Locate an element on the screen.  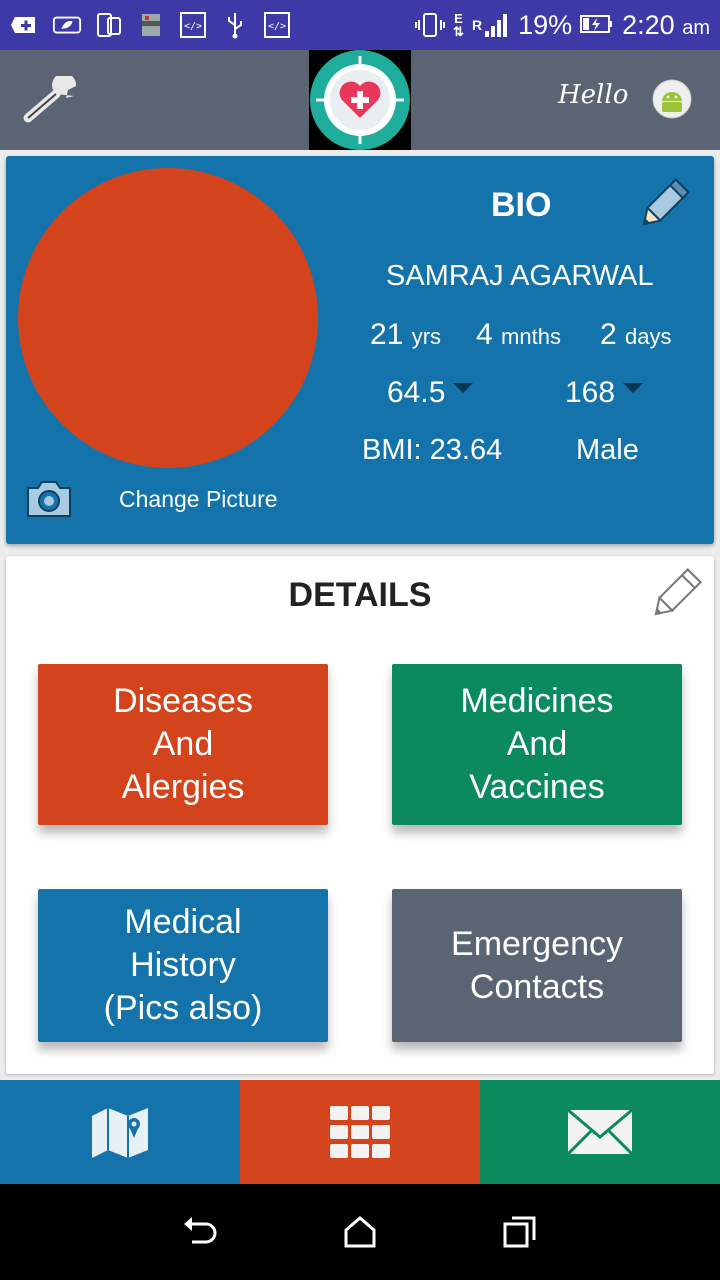
edit-details-pencil-icon is located at coordinates (675, 595).